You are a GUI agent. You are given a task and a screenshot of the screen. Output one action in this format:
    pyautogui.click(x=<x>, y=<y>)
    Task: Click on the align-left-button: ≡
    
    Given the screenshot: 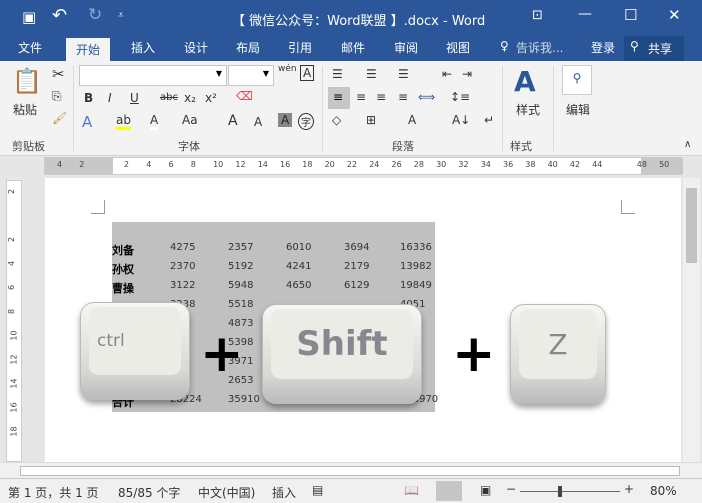 What is the action you would take?
    pyautogui.click(x=339, y=98)
    